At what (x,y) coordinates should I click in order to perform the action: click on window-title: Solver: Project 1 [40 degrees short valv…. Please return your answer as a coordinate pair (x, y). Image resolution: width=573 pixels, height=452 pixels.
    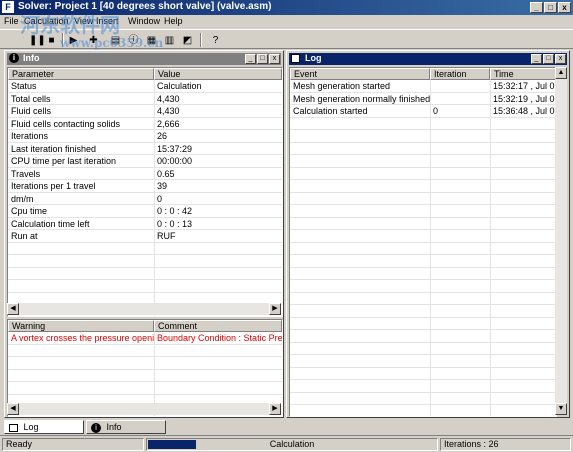
    Looking at the image, I should click on (145, 6).